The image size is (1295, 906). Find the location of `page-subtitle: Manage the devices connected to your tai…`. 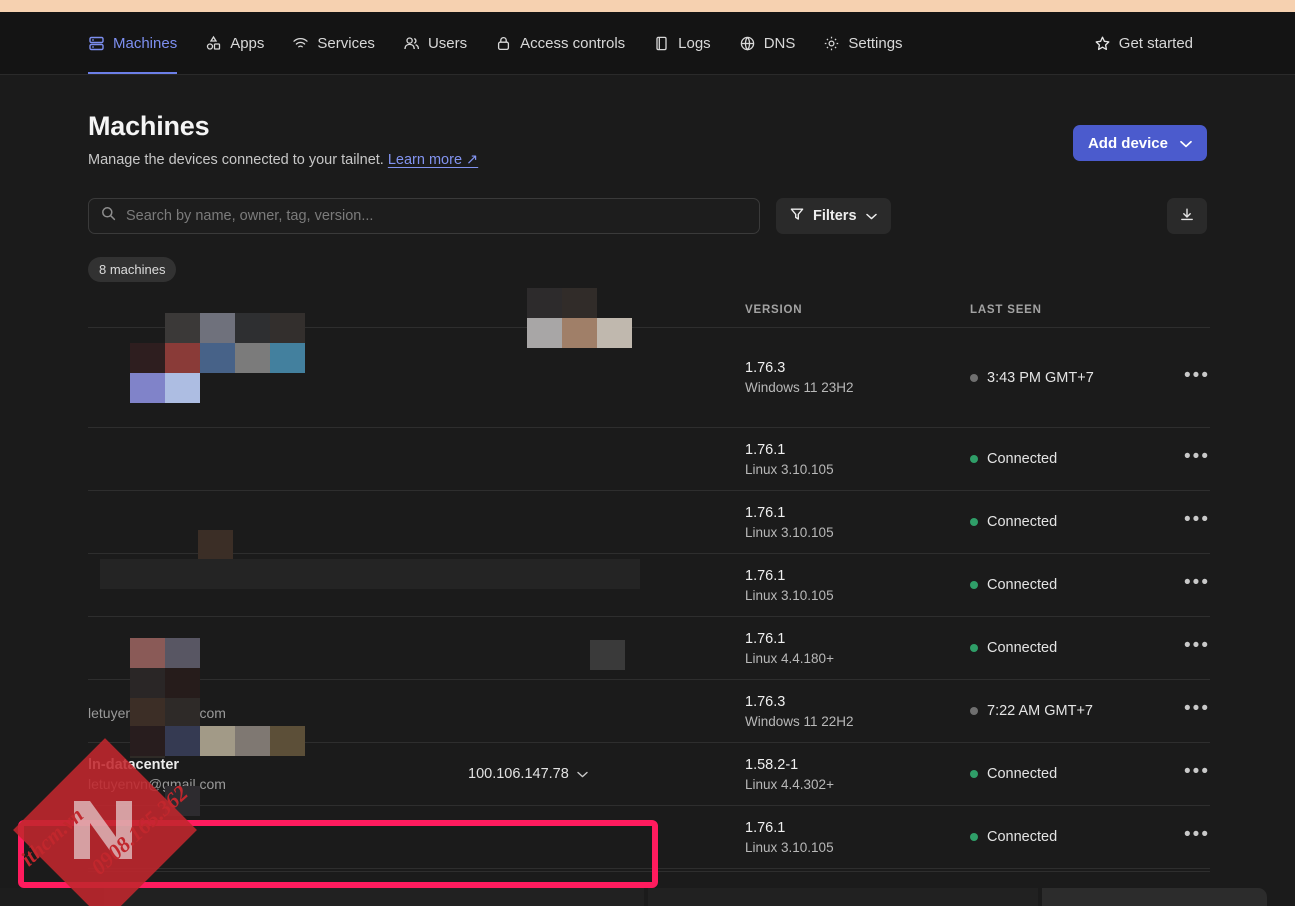

page-subtitle: Manage the devices connected to your tai… is located at coordinates (283, 160).